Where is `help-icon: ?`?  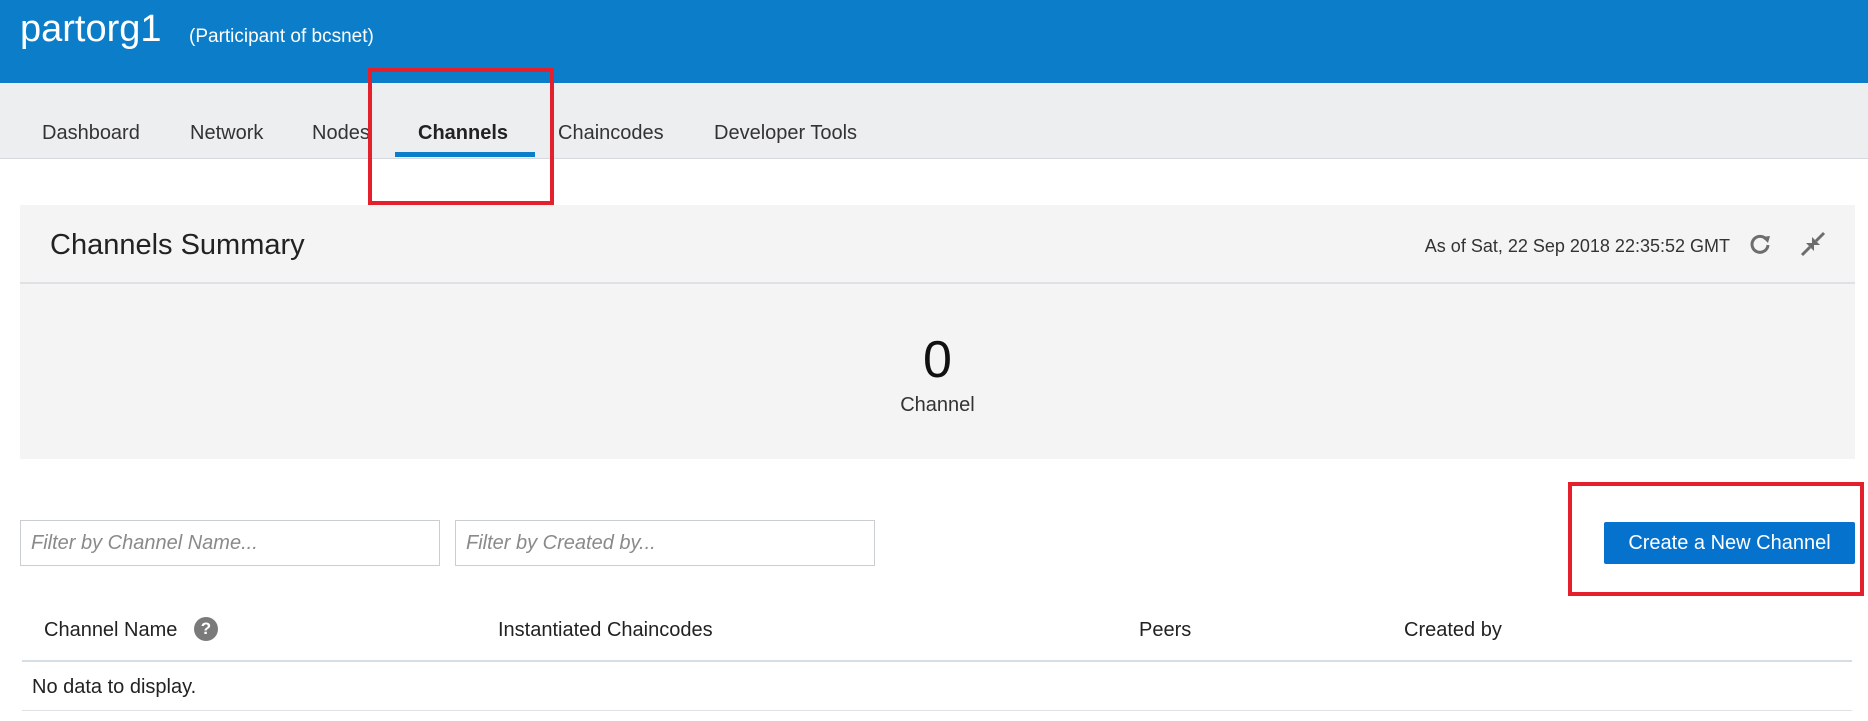
help-icon: ? is located at coordinates (206, 629).